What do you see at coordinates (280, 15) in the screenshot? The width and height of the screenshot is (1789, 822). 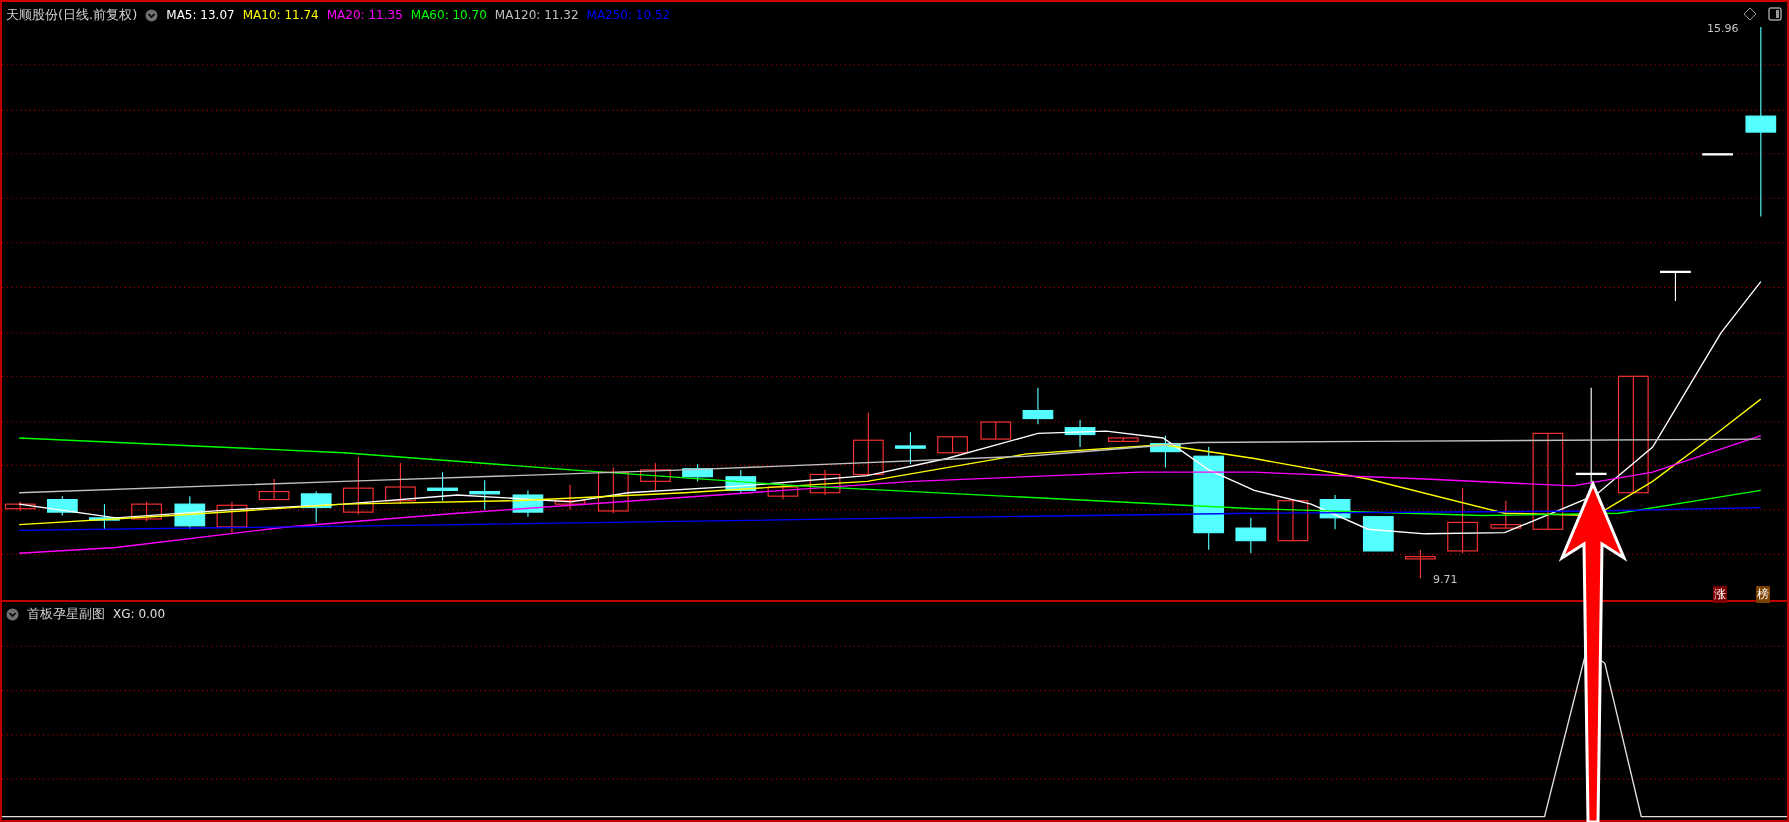 I see `moving-average-label: MA10: 11.74` at bounding box center [280, 15].